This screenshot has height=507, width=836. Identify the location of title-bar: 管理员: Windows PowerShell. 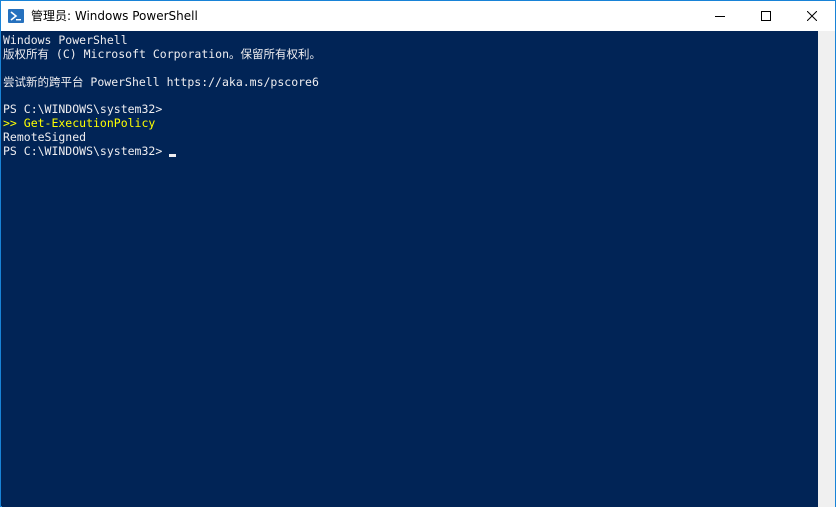
(418, 16).